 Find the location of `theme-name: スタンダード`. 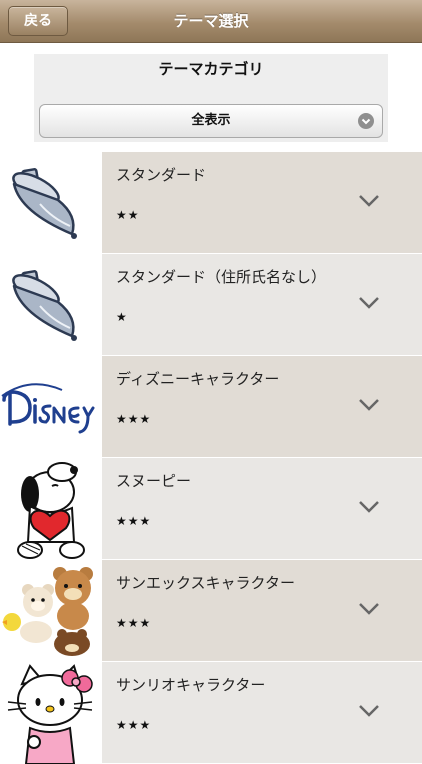

theme-name: スタンダード is located at coordinates (161, 175).